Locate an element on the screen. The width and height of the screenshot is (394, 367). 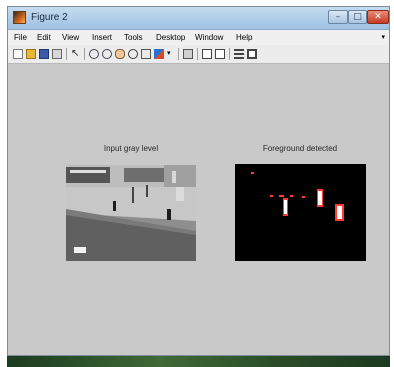
window-title: Figure 2 is located at coordinates (49, 17).